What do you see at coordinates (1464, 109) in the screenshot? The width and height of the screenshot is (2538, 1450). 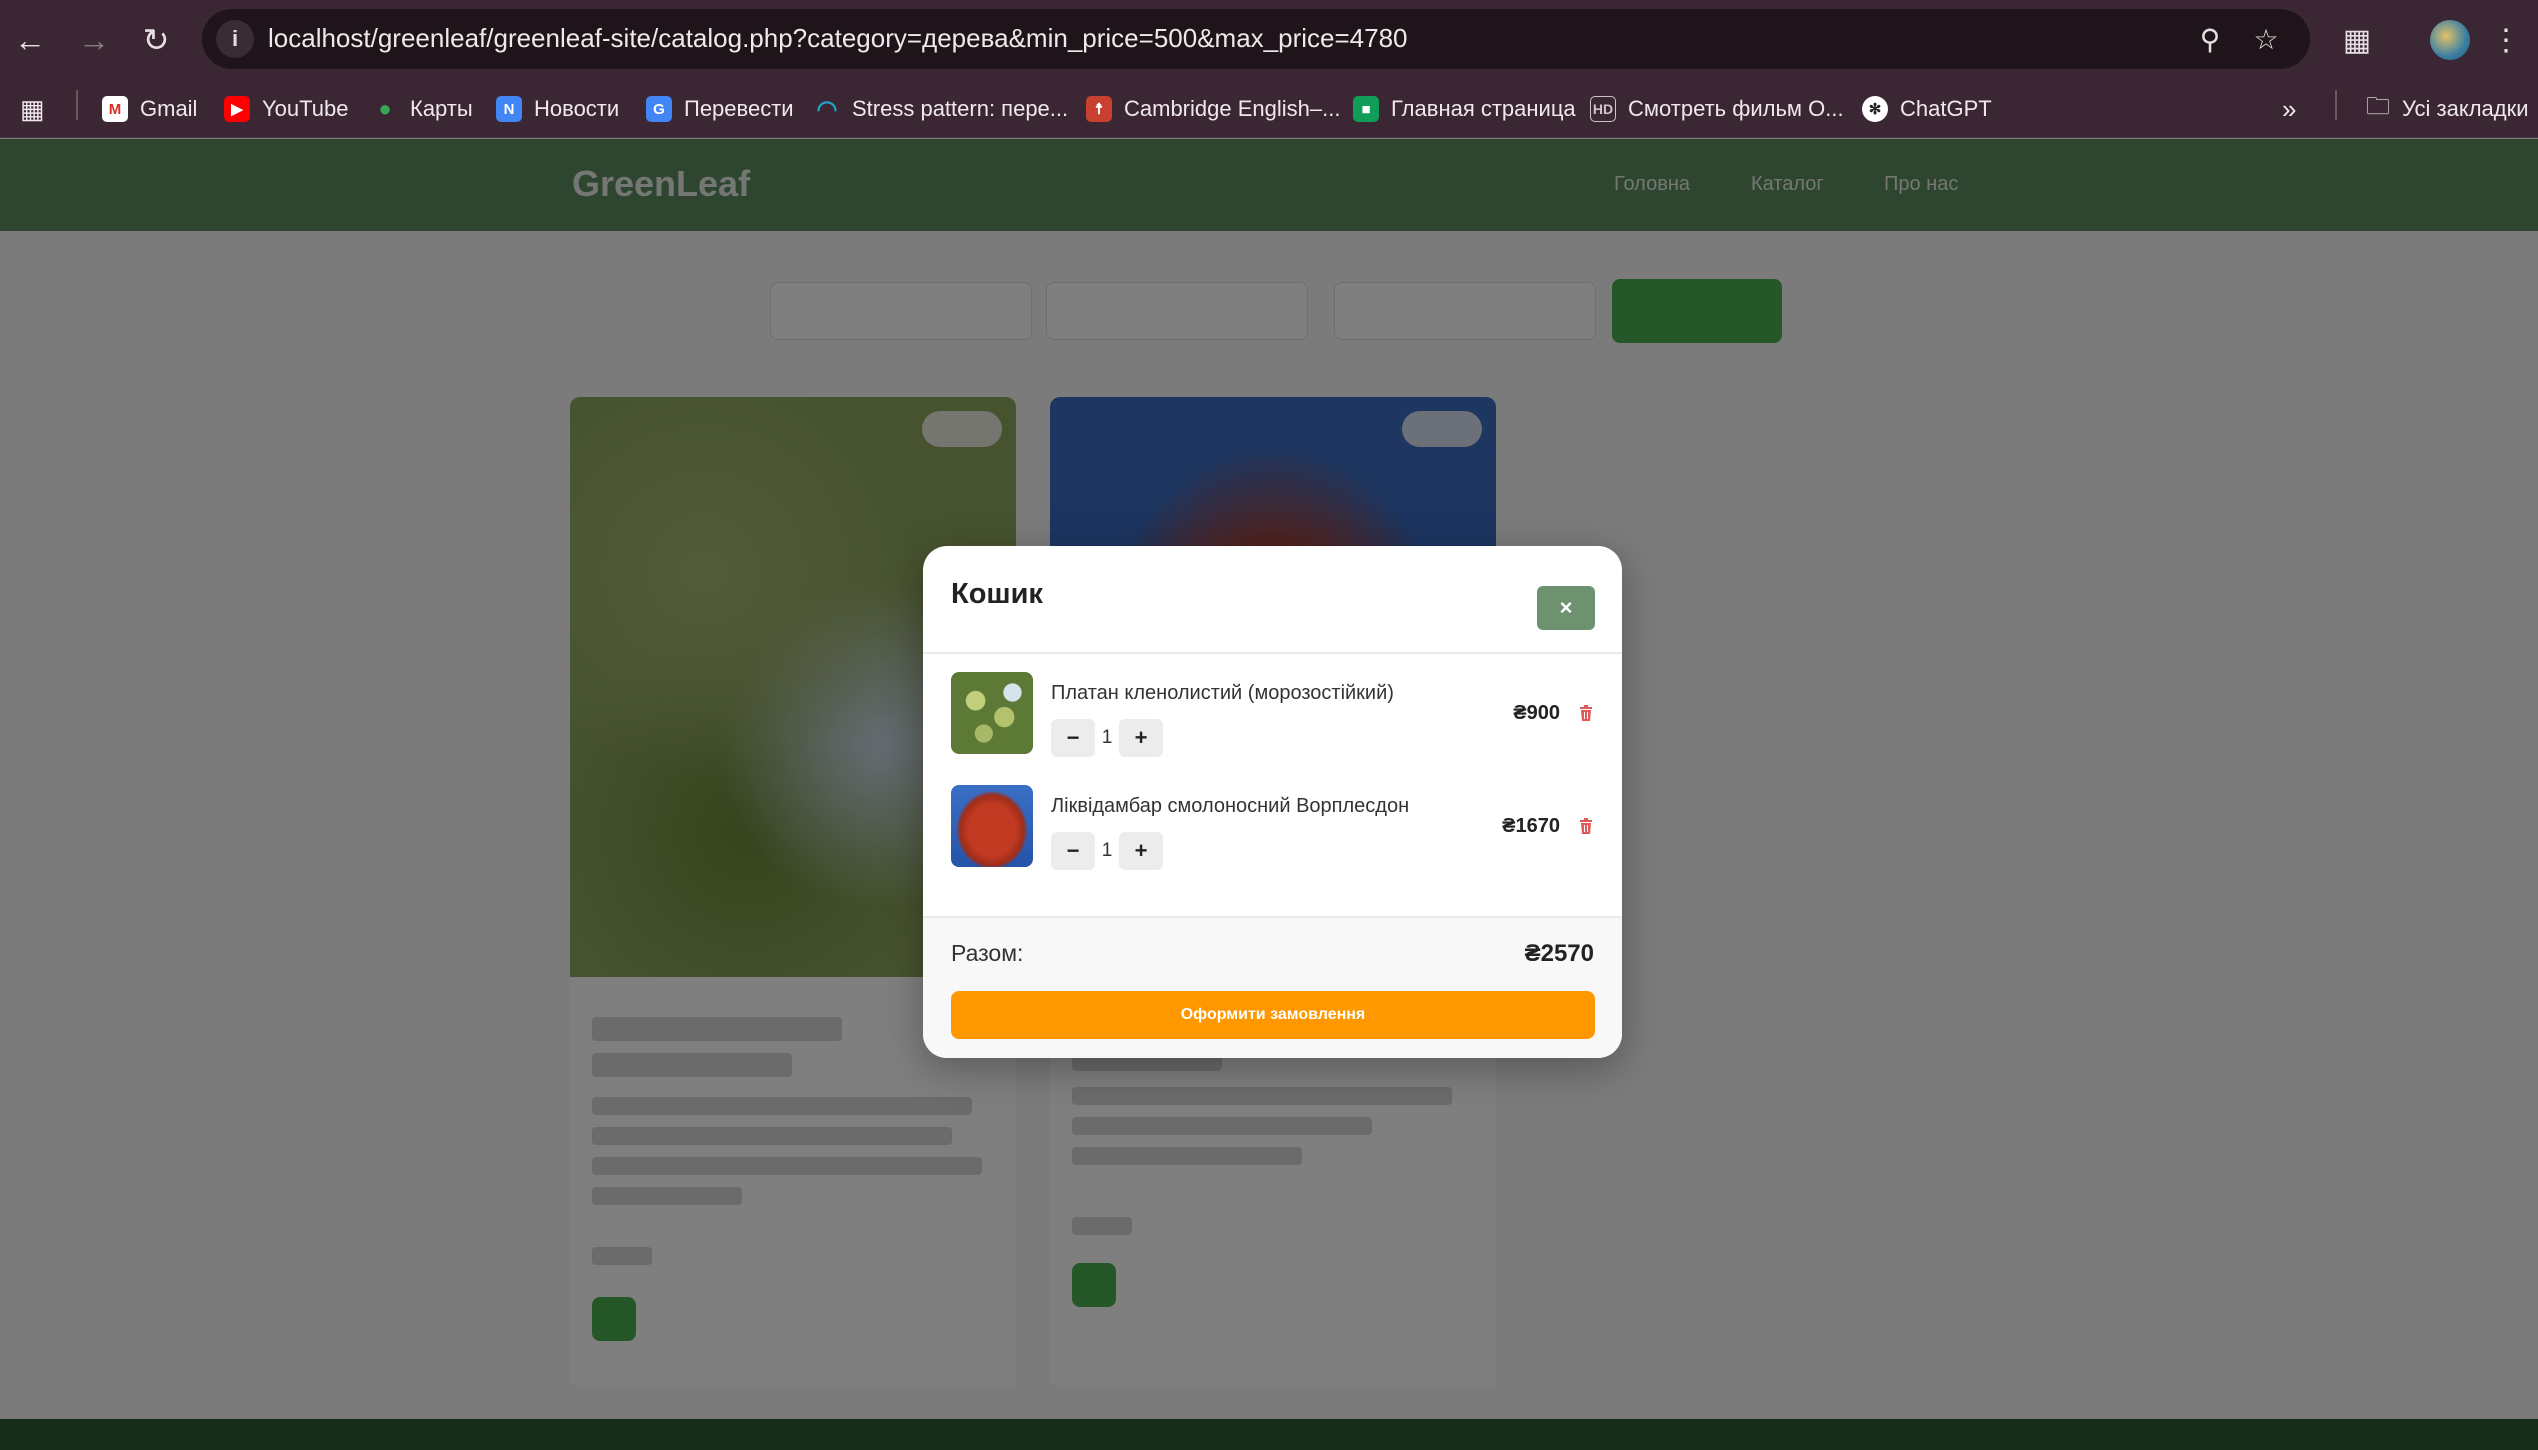 I see `bookmark-classroom: ■ Главная страница` at bounding box center [1464, 109].